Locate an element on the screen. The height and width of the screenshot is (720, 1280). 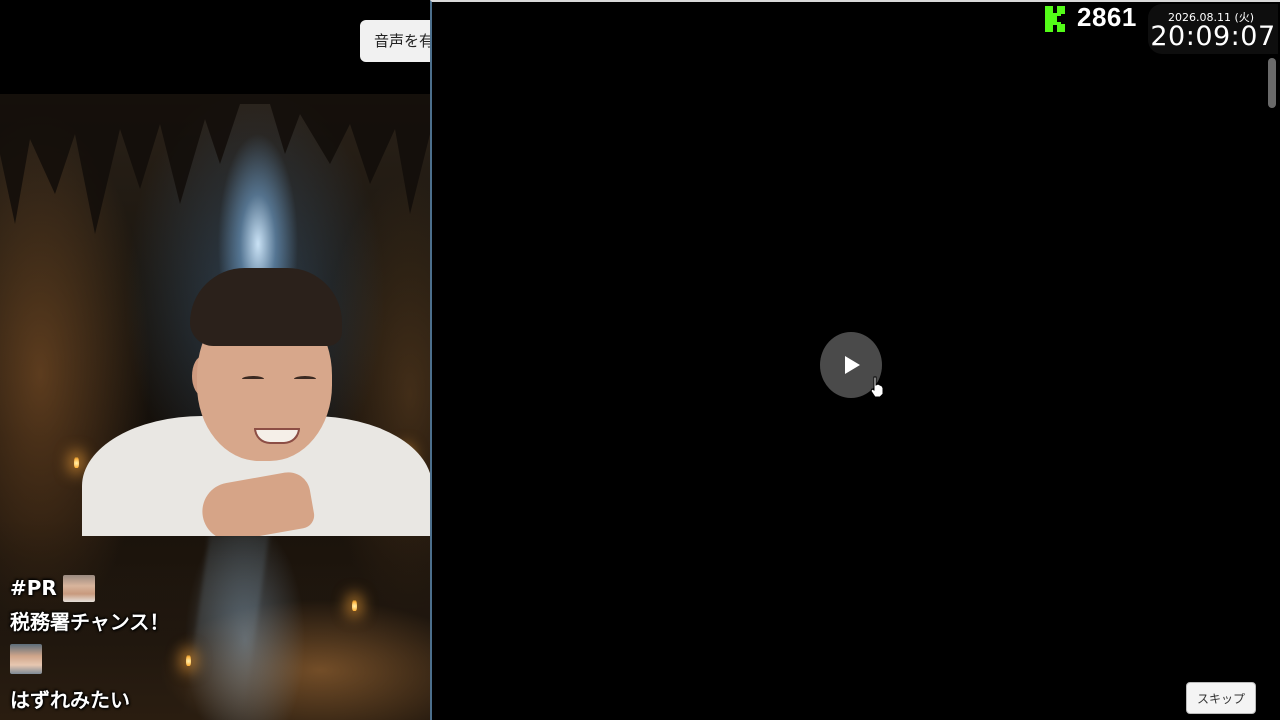
viewer-count: 2861 is located at coordinates (1107, 17).